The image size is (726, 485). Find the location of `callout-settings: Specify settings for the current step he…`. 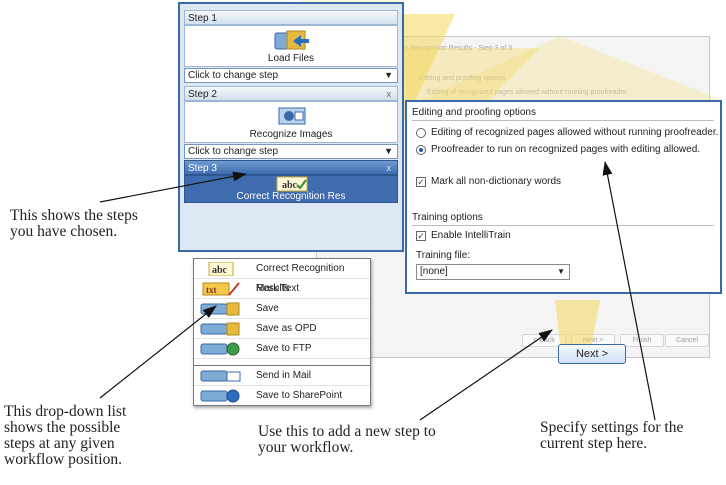

callout-settings: Specify settings for the current step he… is located at coordinates (612, 435).